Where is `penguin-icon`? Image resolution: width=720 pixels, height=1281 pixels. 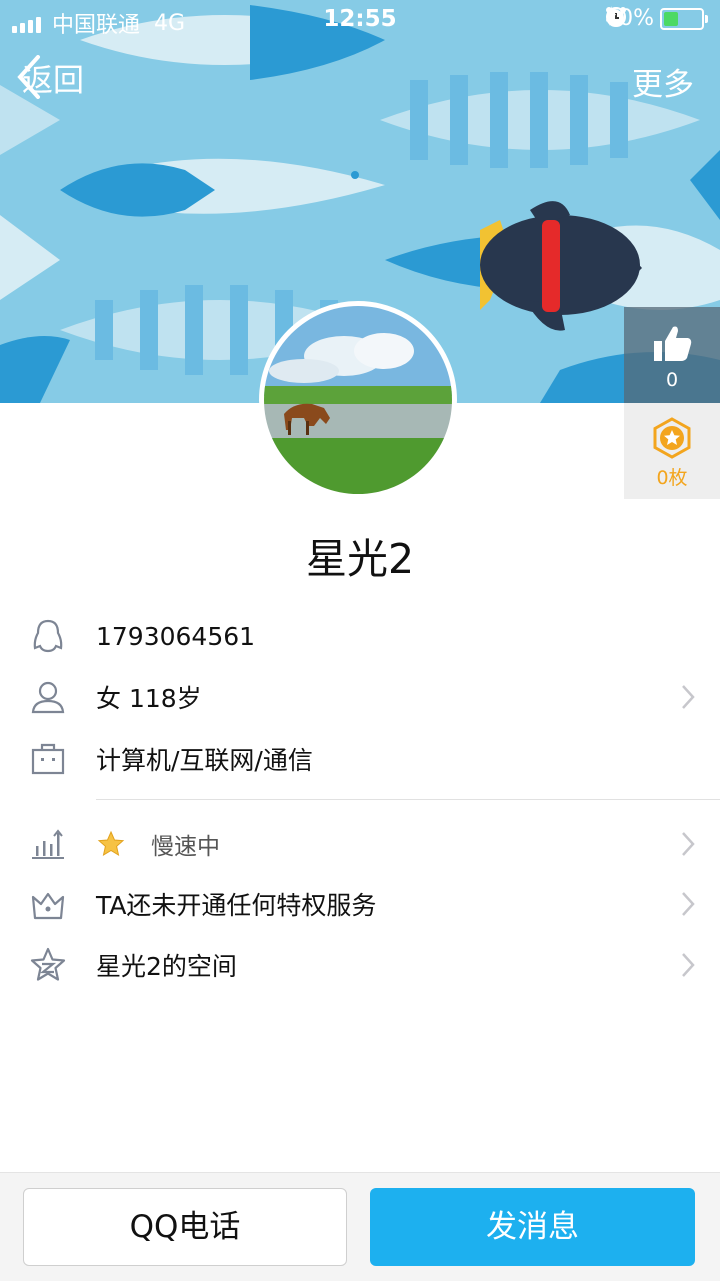 penguin-icon is located at coordinates (48, 636).